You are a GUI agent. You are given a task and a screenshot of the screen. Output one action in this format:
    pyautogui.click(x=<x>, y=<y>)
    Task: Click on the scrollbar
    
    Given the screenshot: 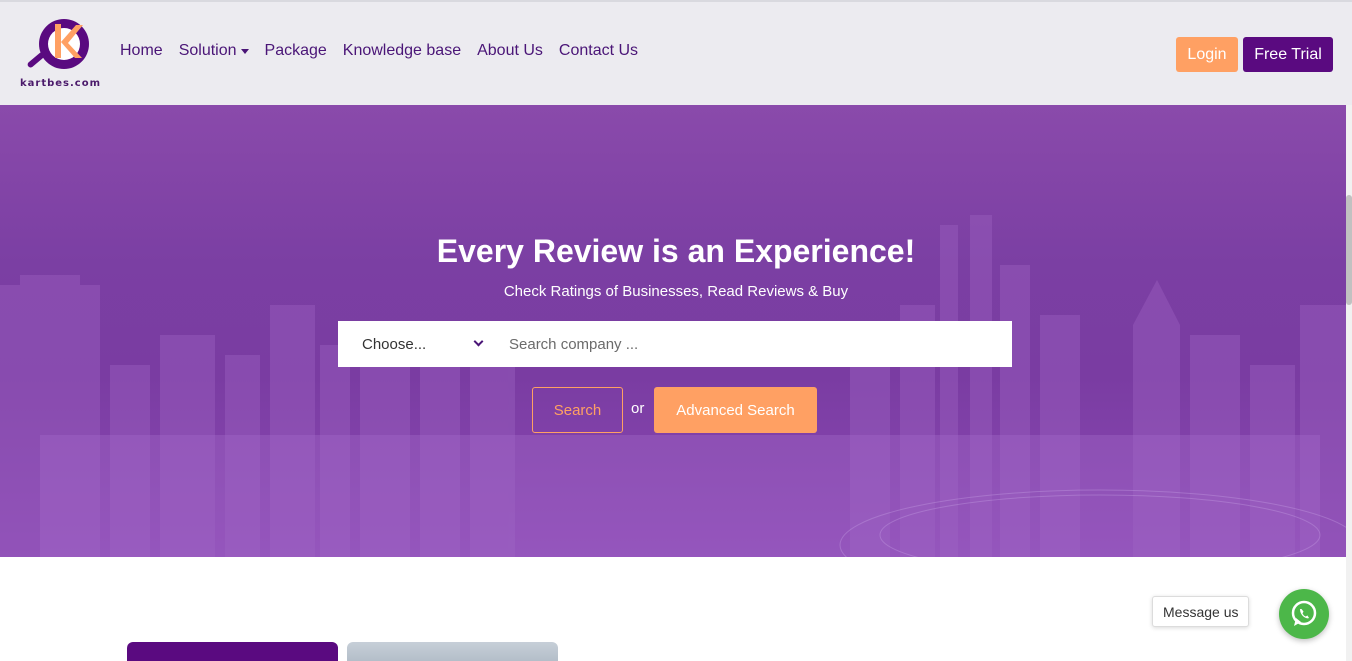 What is the action you would take?
    pyautogui.click(x=1349, y=383)
    